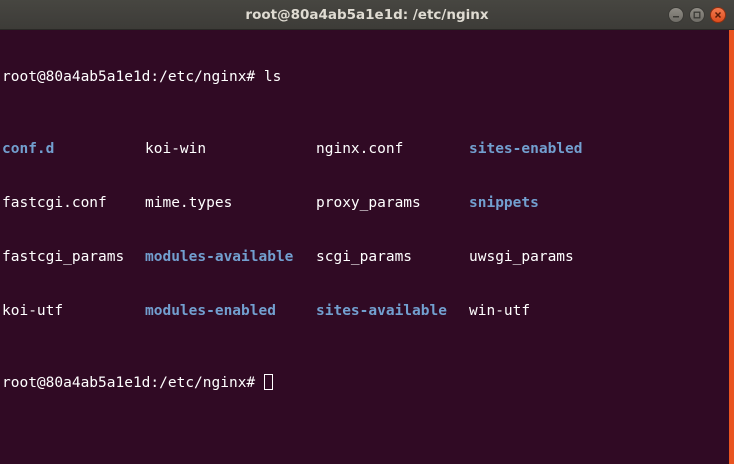 Image resolution: width=734 pixels, height=464 pixels. I want to click on close-icon, so click(718, 15).